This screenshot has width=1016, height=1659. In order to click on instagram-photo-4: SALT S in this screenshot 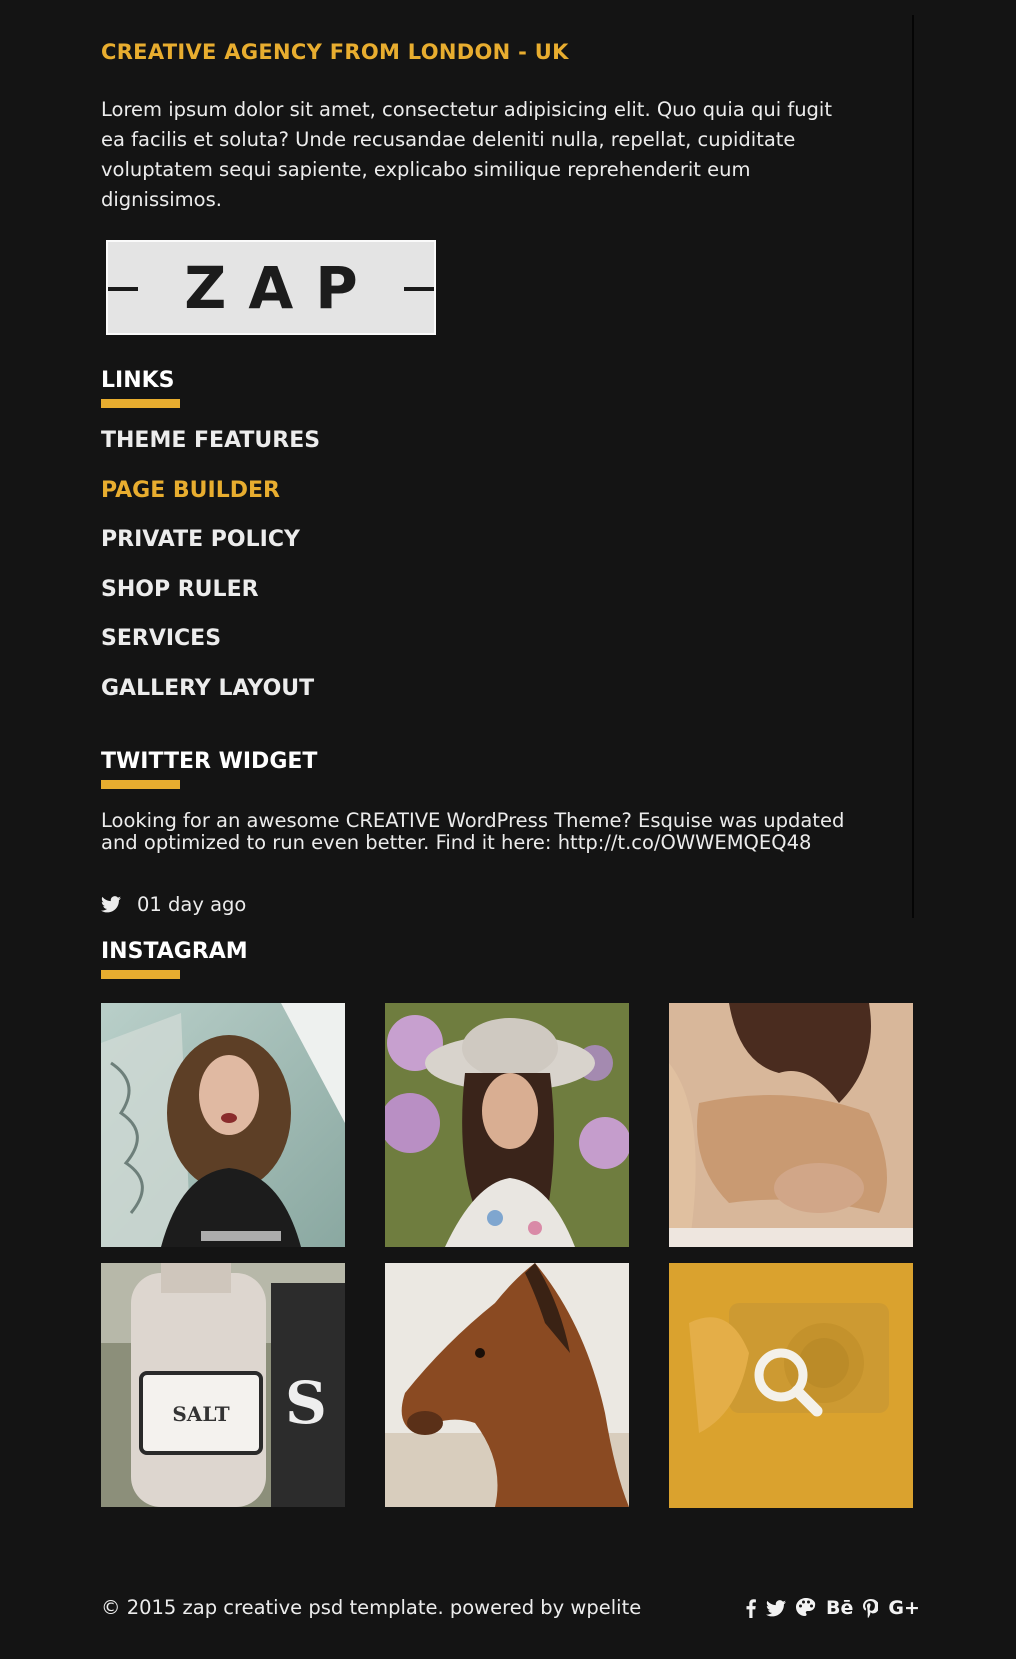, I will do `click(223, 1385)`.